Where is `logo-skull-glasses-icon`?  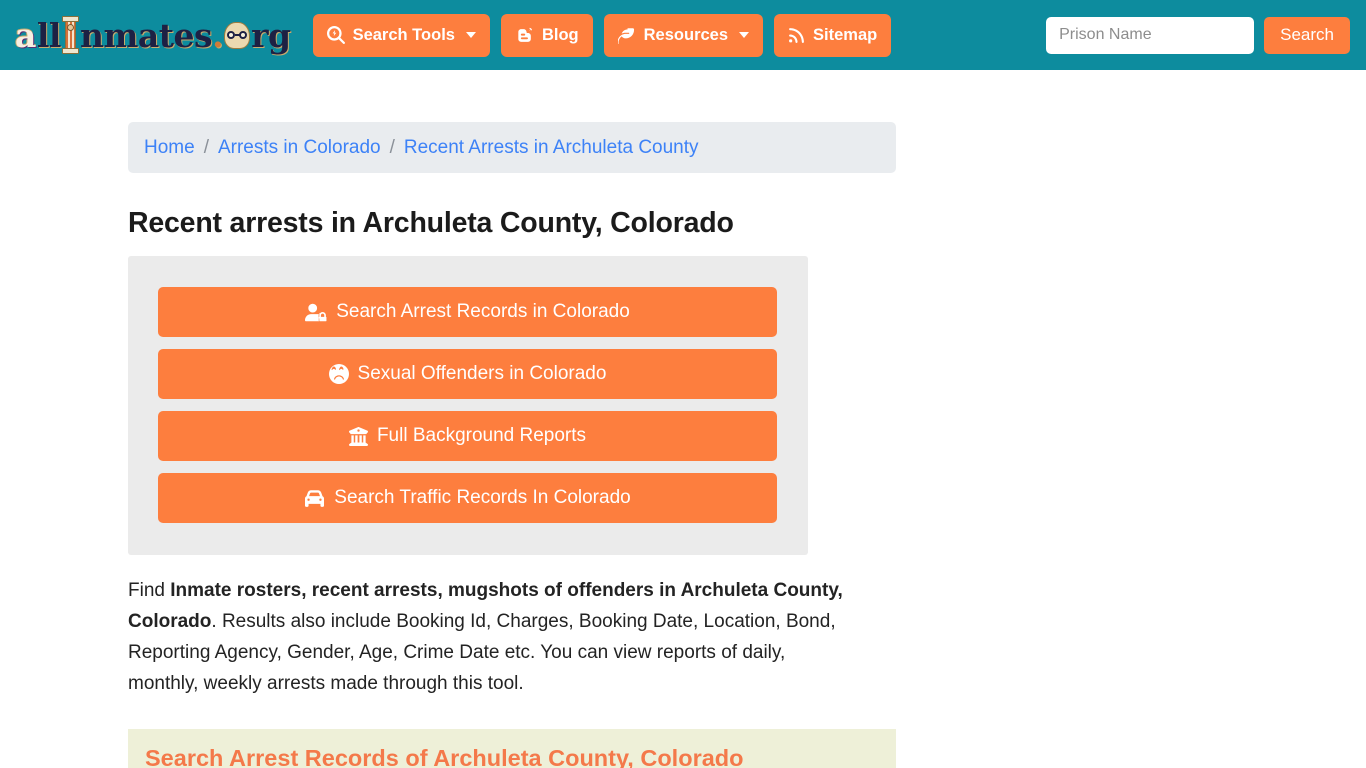 logo-skull-glasses-icon is located at coordinates (237, 35).